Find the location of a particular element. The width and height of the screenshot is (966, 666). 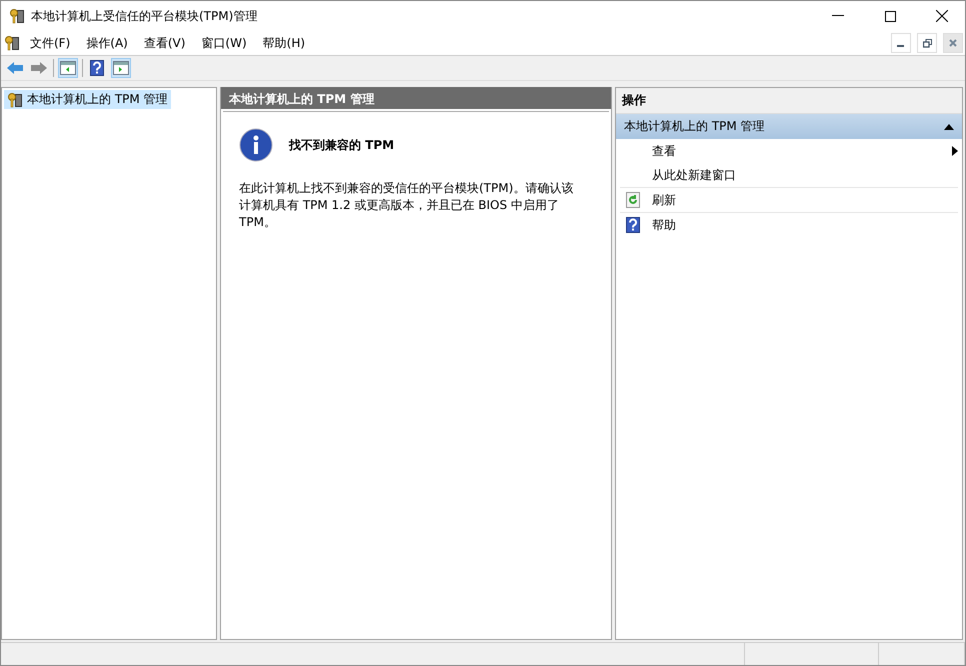

minimize-button is located at coordinates (901, 43).